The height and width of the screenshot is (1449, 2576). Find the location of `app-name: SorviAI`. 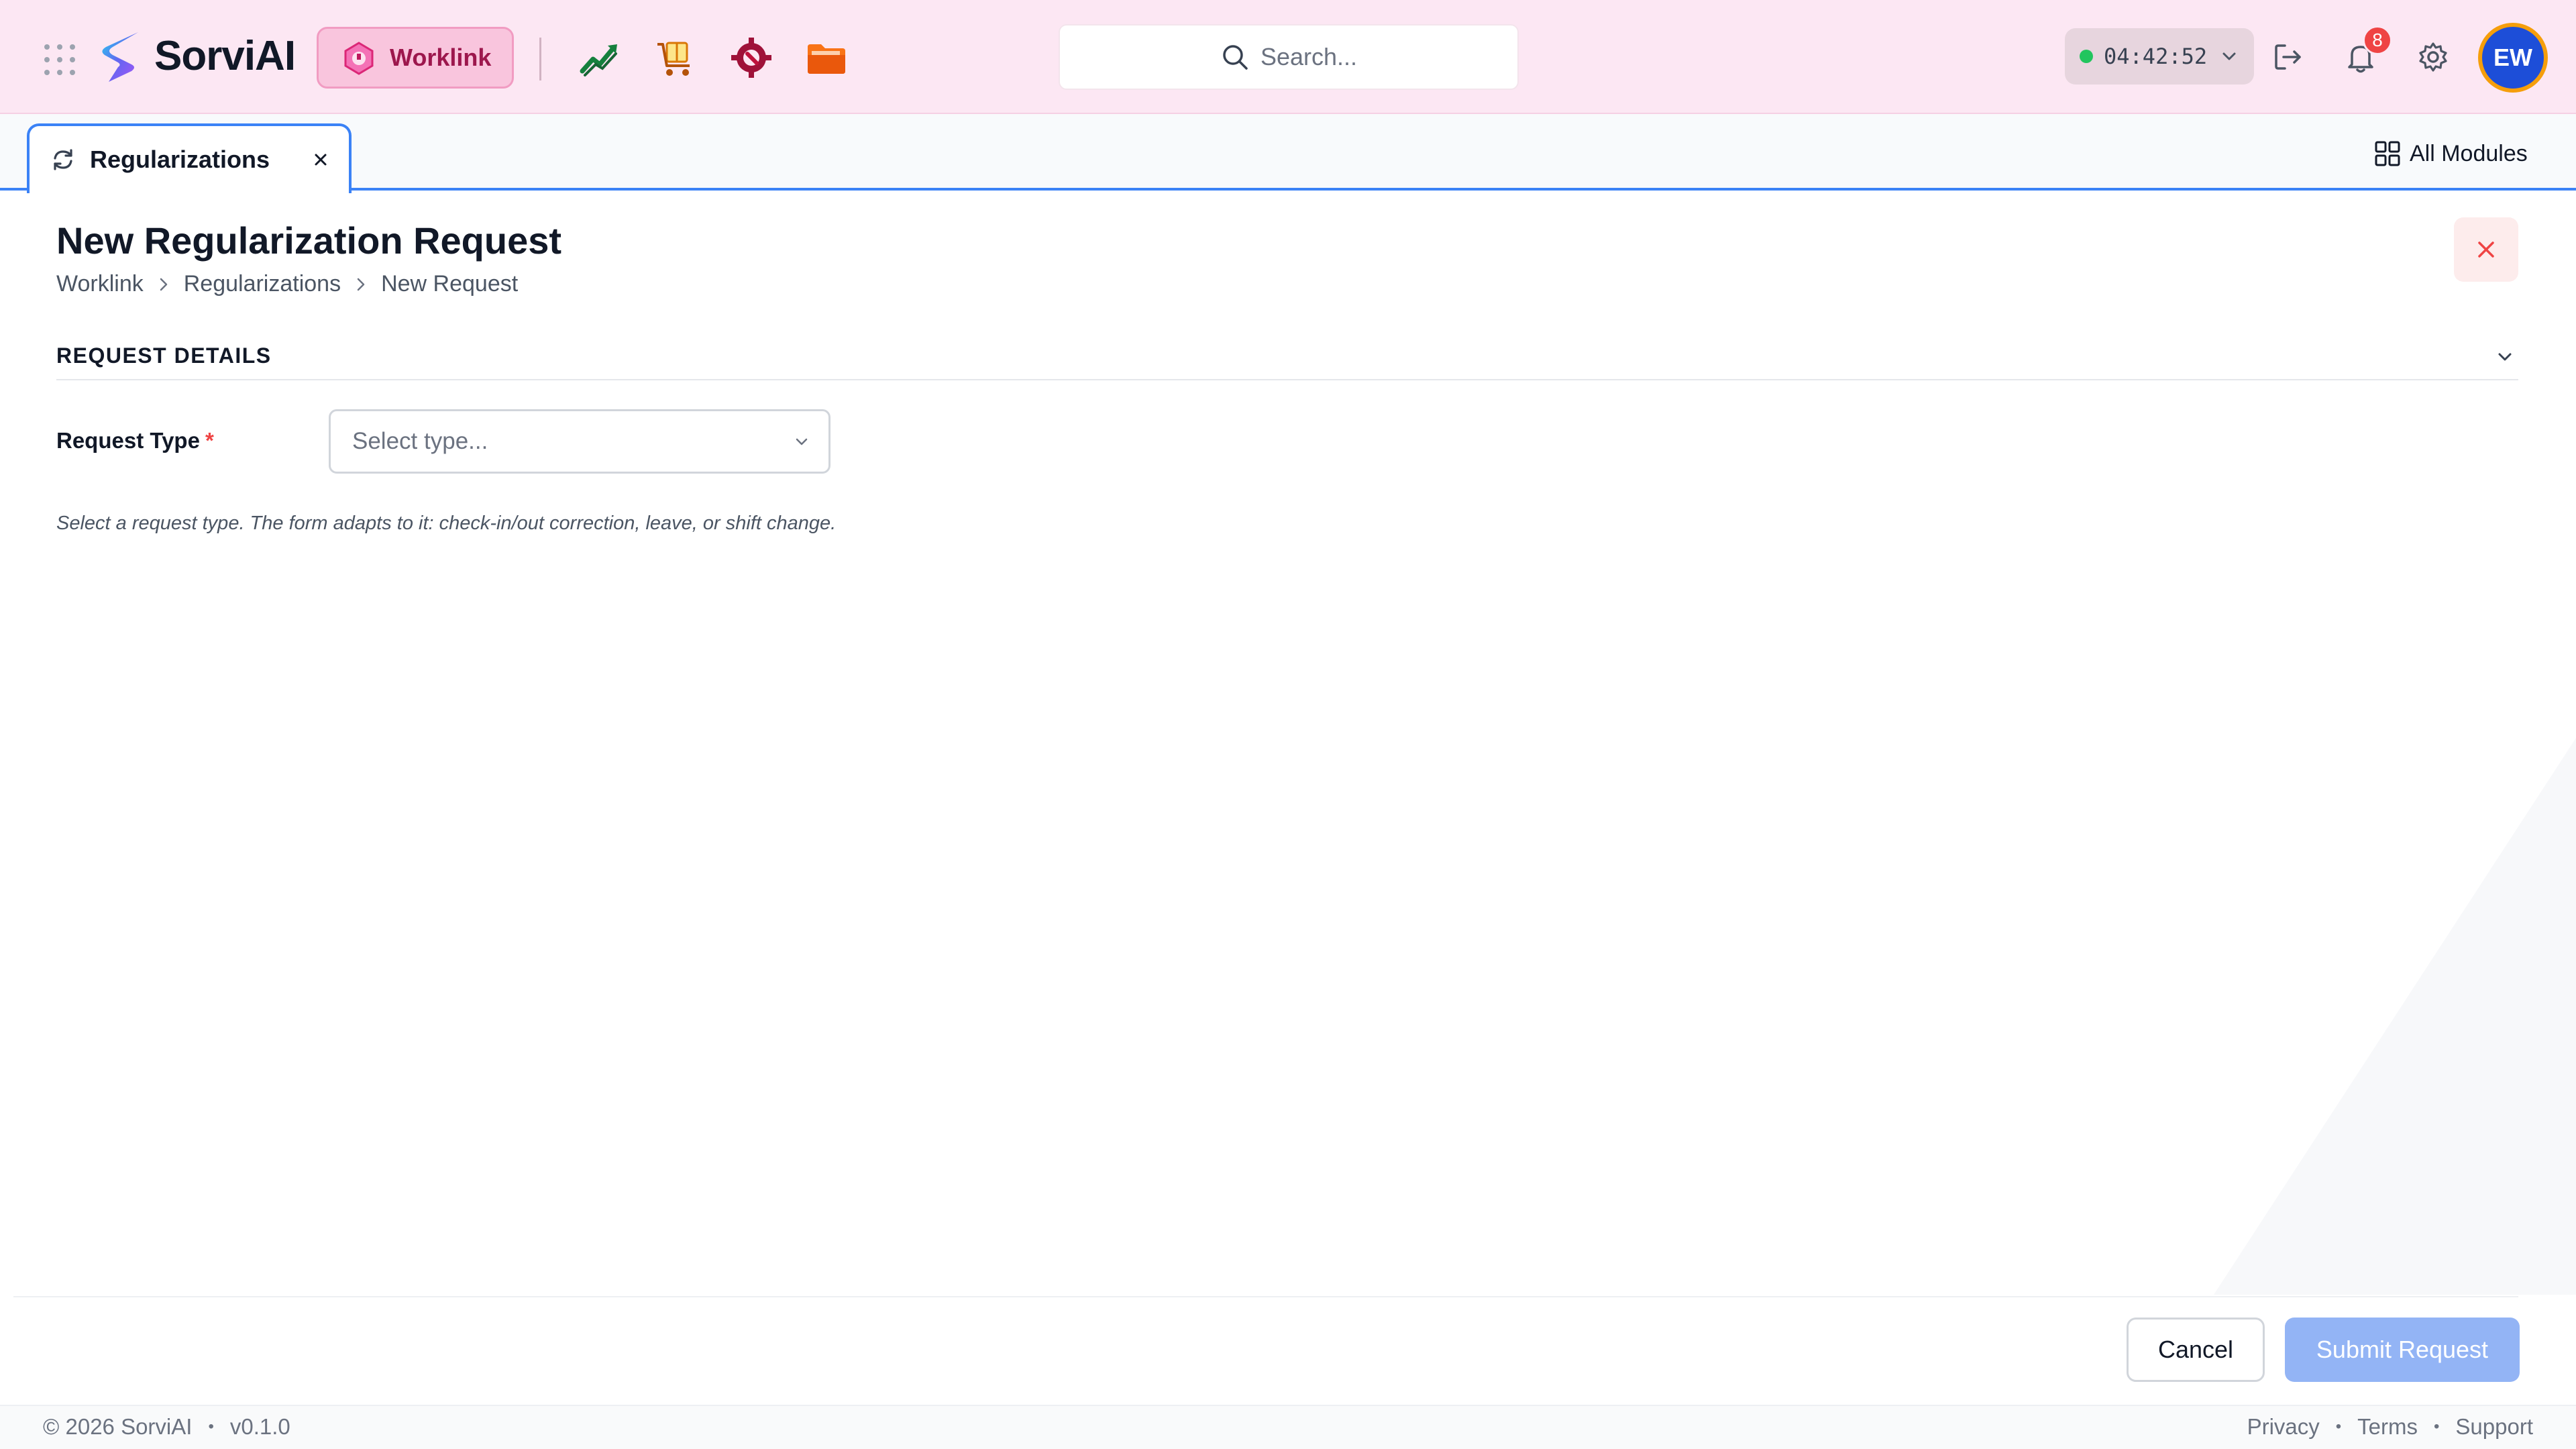

app-name: SorviAI is located at coordinates (225, 55).